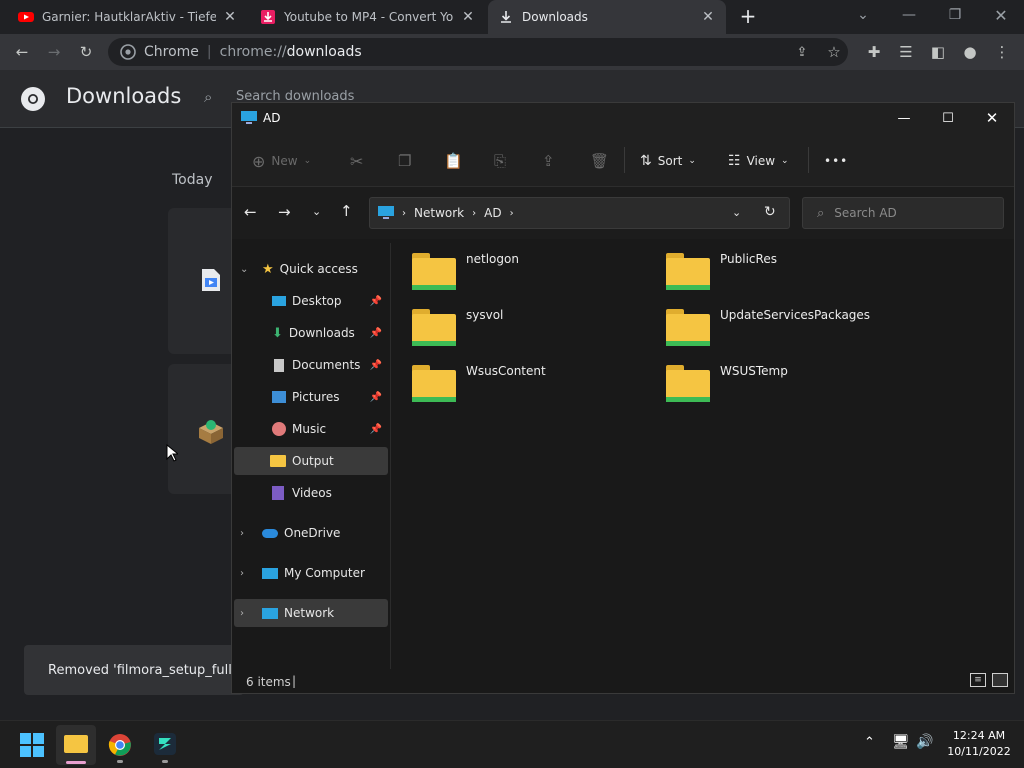  What do you see at coordinates (736, 212) in the screenshot?
I see `address-dropdown-icon: ⌄` at bounding box center [736, 212].